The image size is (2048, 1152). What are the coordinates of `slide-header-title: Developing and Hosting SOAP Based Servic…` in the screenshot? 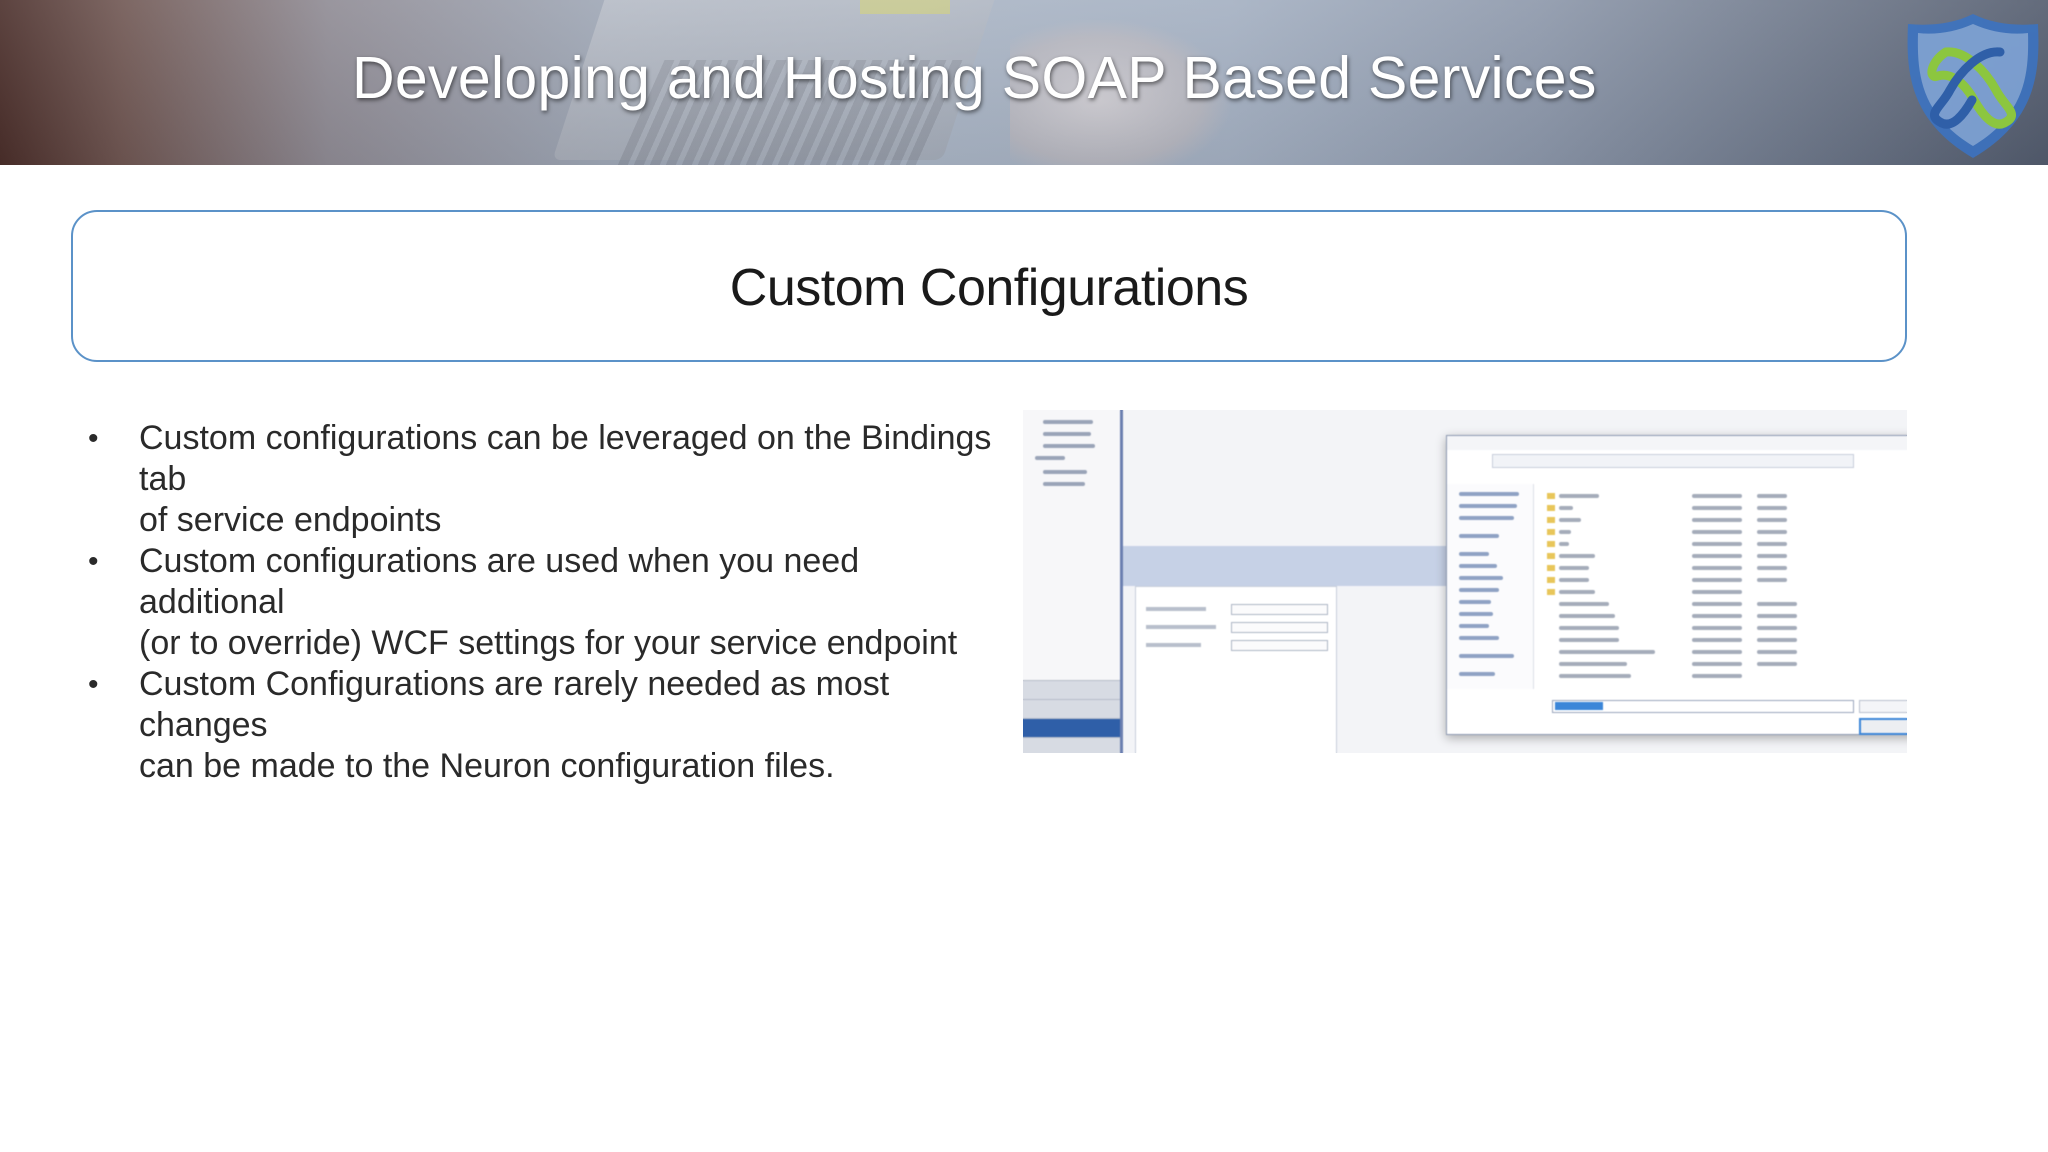 It's located at (974, 78).